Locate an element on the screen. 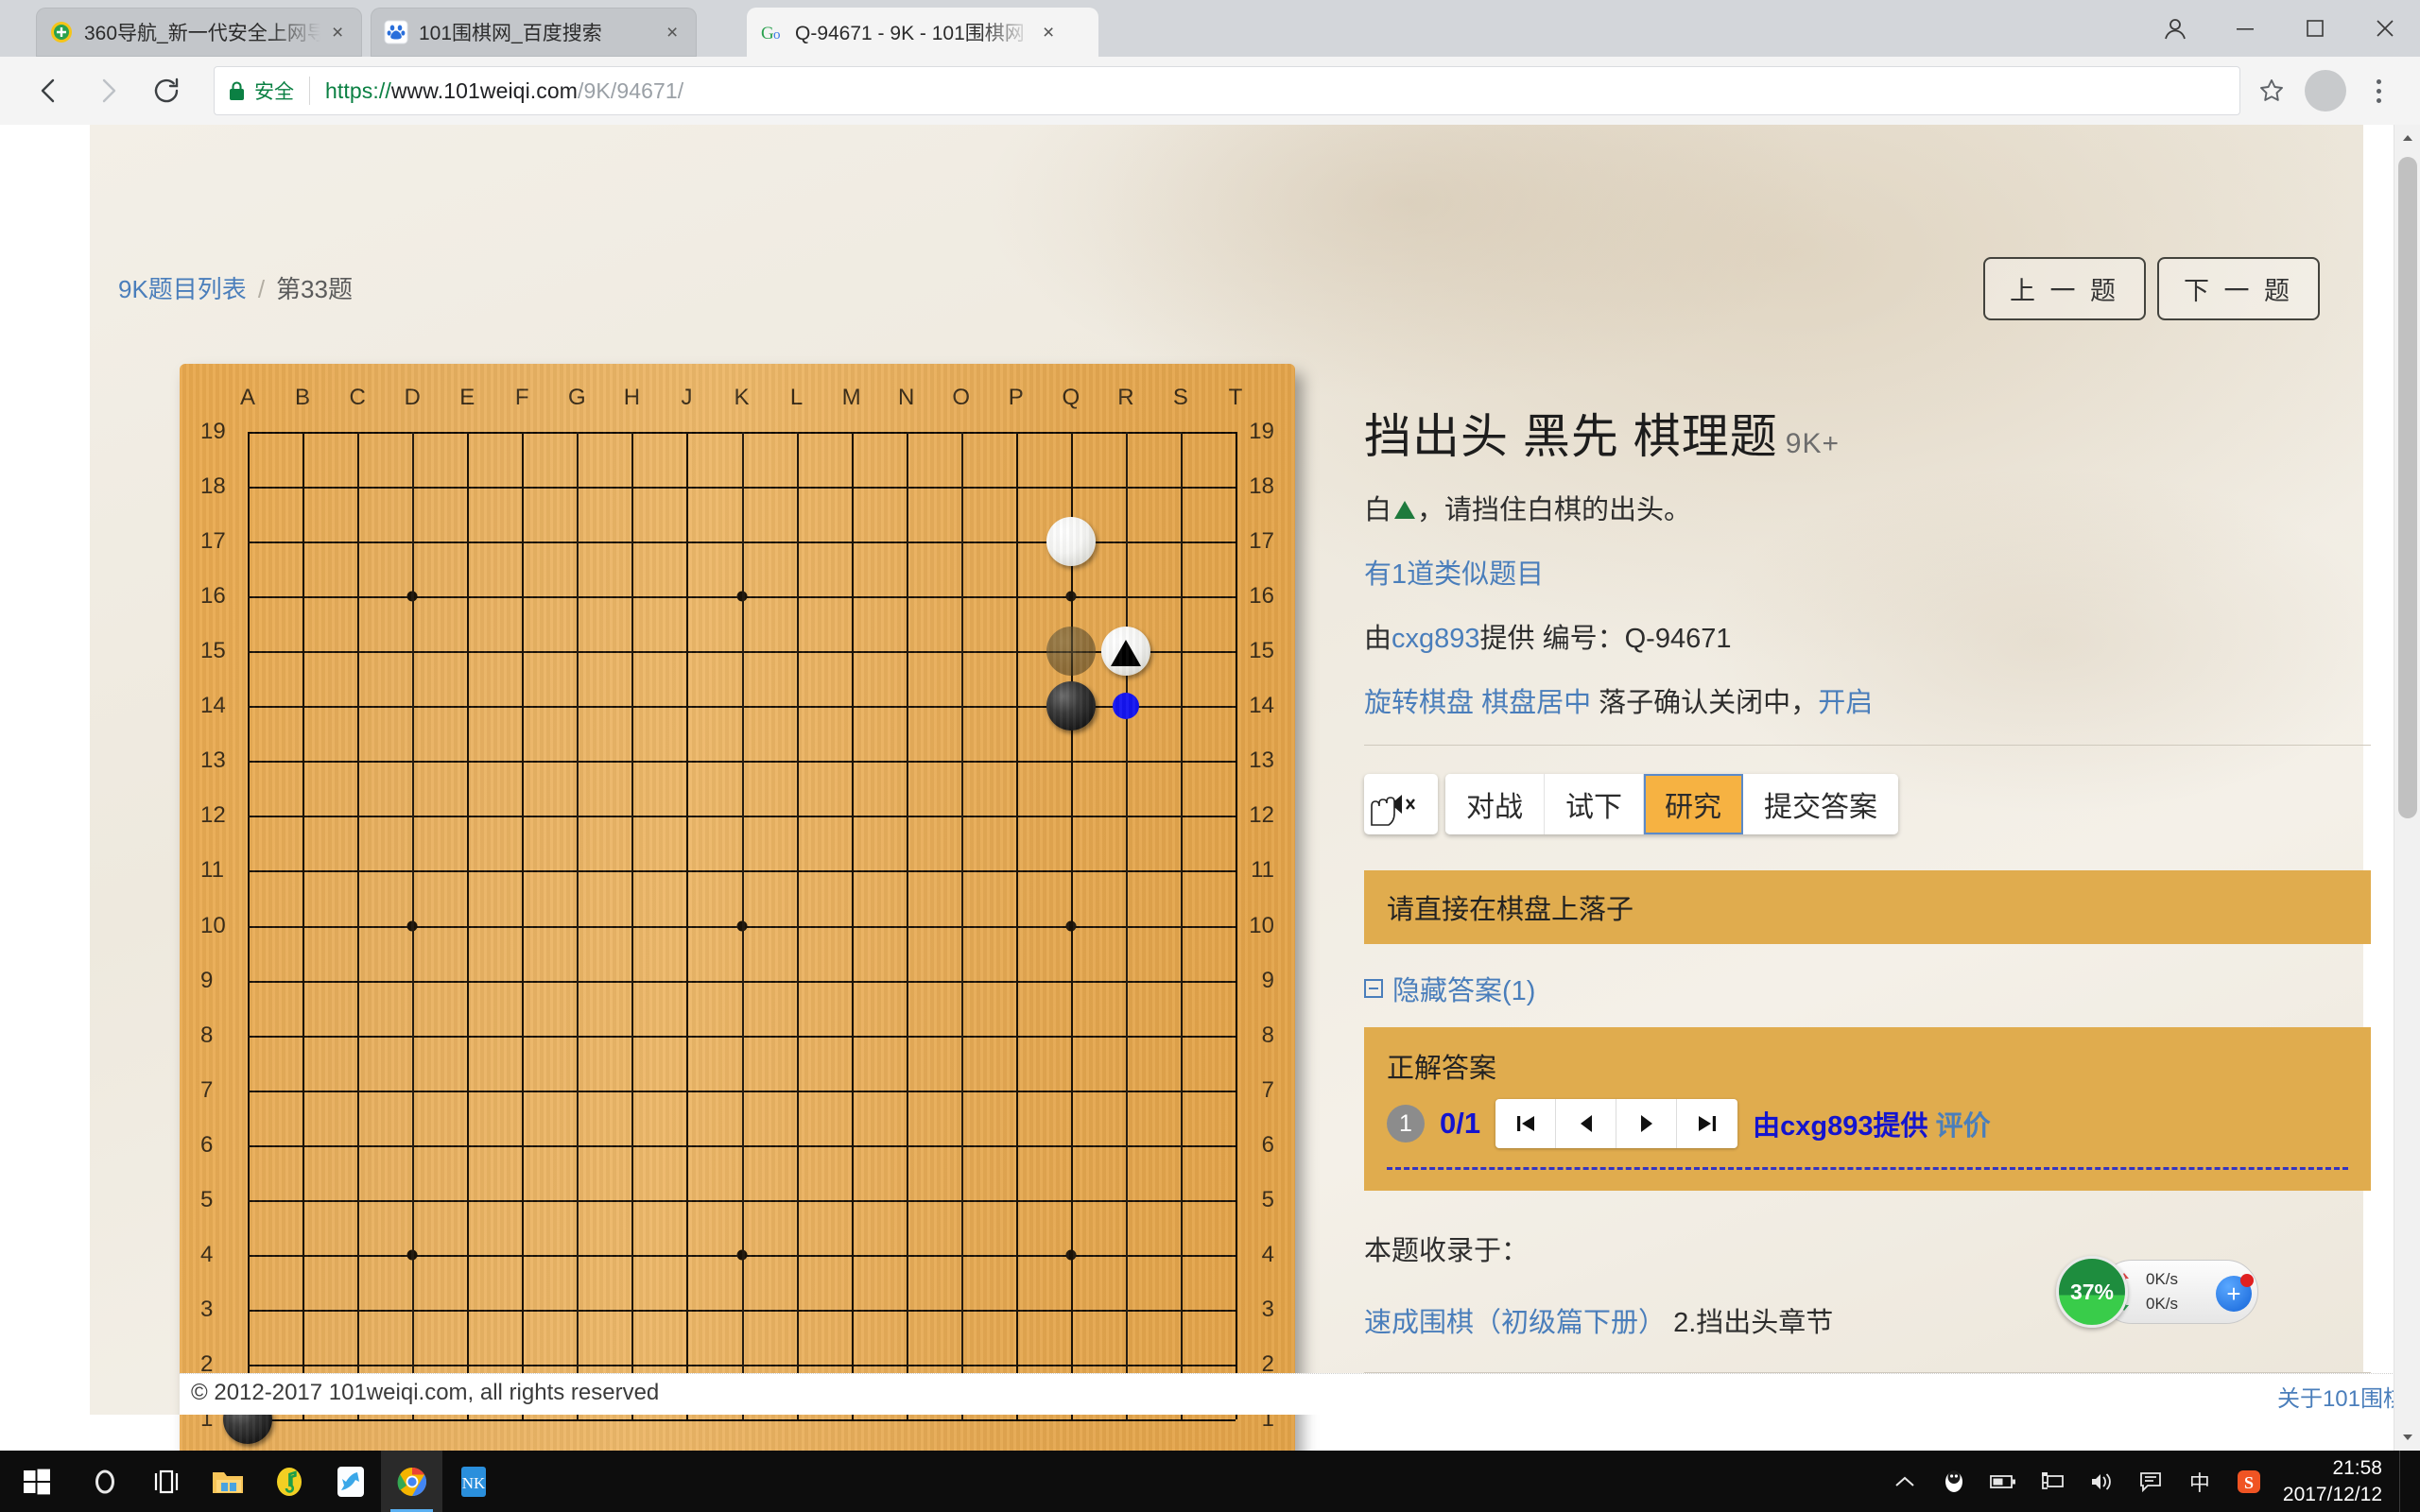 This screenshot has width=2420, height=1512. similar-problems-link: 有1道类似题目 is located at coordinates (1867, 572).